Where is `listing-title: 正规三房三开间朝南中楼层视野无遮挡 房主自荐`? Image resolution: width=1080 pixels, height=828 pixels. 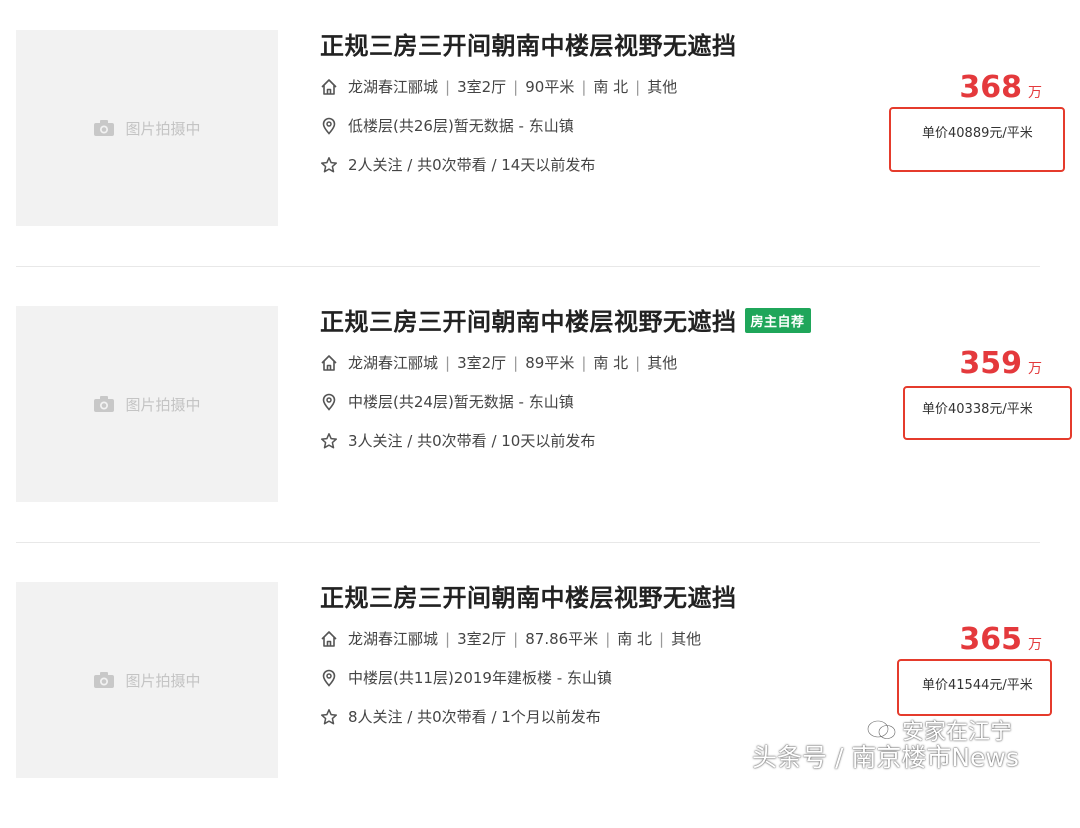 listing-title: 正规三房三开间朝南中楼层视野无遮挡 房主自荐 is located at coordinates (565, 319).